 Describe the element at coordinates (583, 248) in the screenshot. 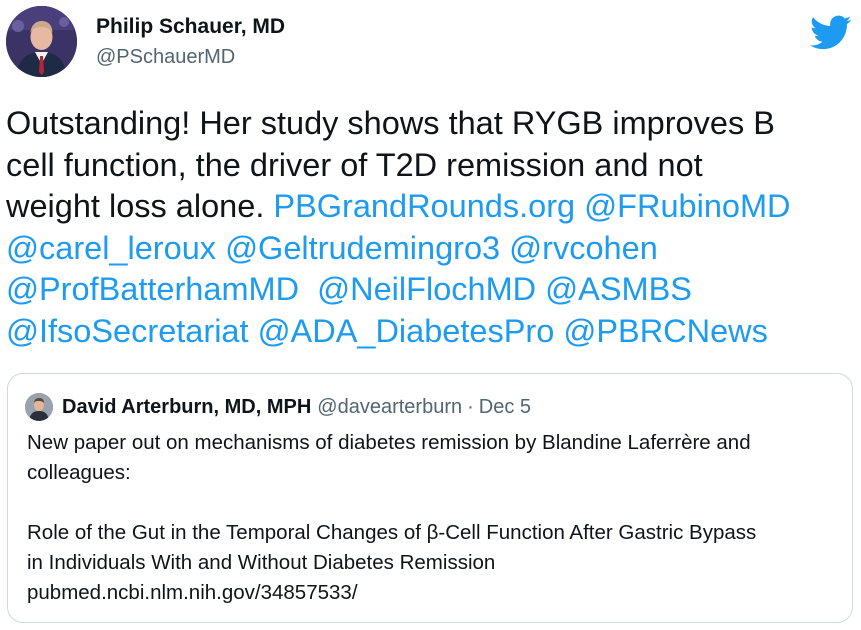

I see `mention-rvcohen: @rvcohen` at that location.